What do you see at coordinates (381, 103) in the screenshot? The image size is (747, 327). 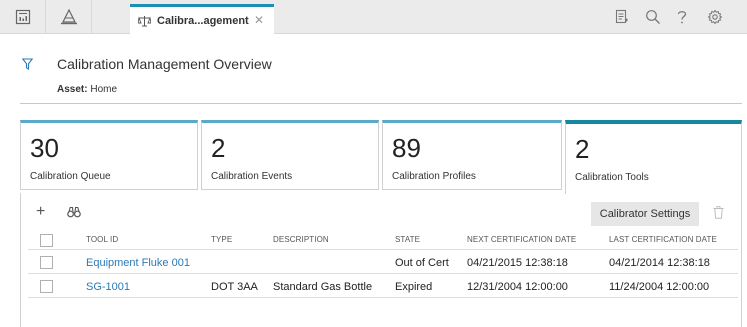 I see `header-divider` at bounding box center [381, 103].